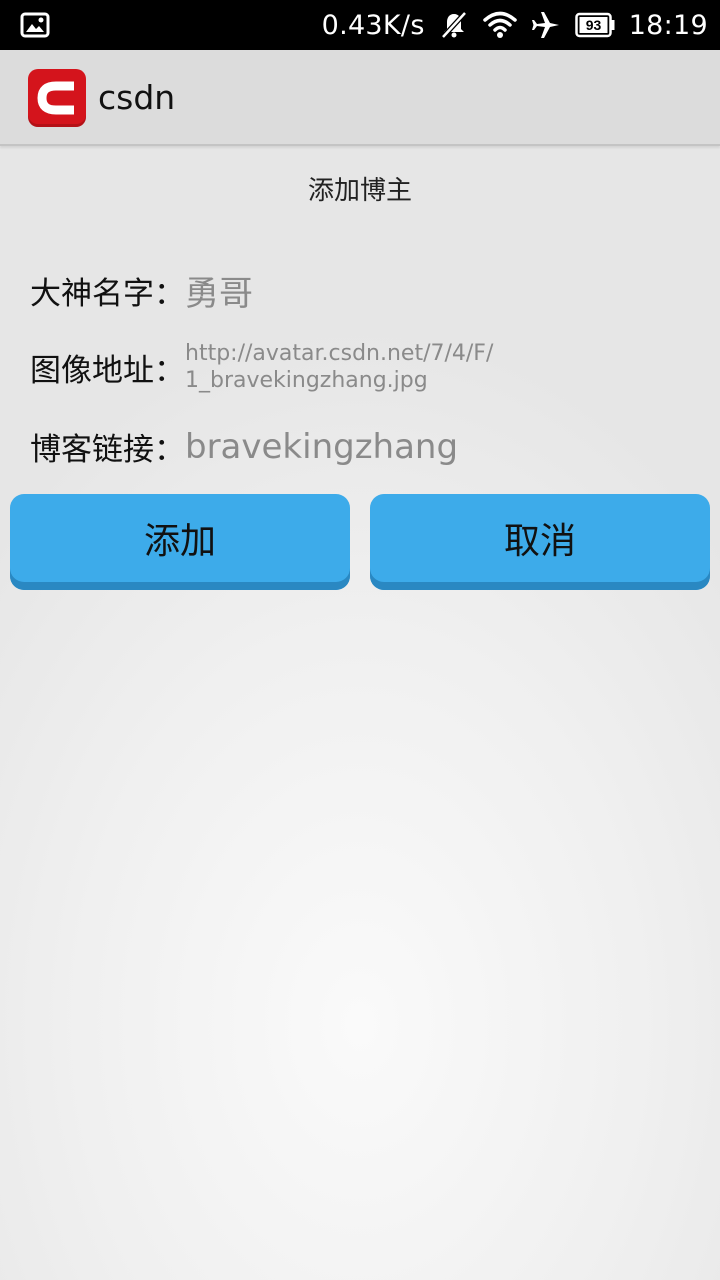 This screenshot has width=720, height=1280. What do you see at coordinates (180, 542) in the screenshot?
I see `add-button: 添加` at bounding box center [180, 542].